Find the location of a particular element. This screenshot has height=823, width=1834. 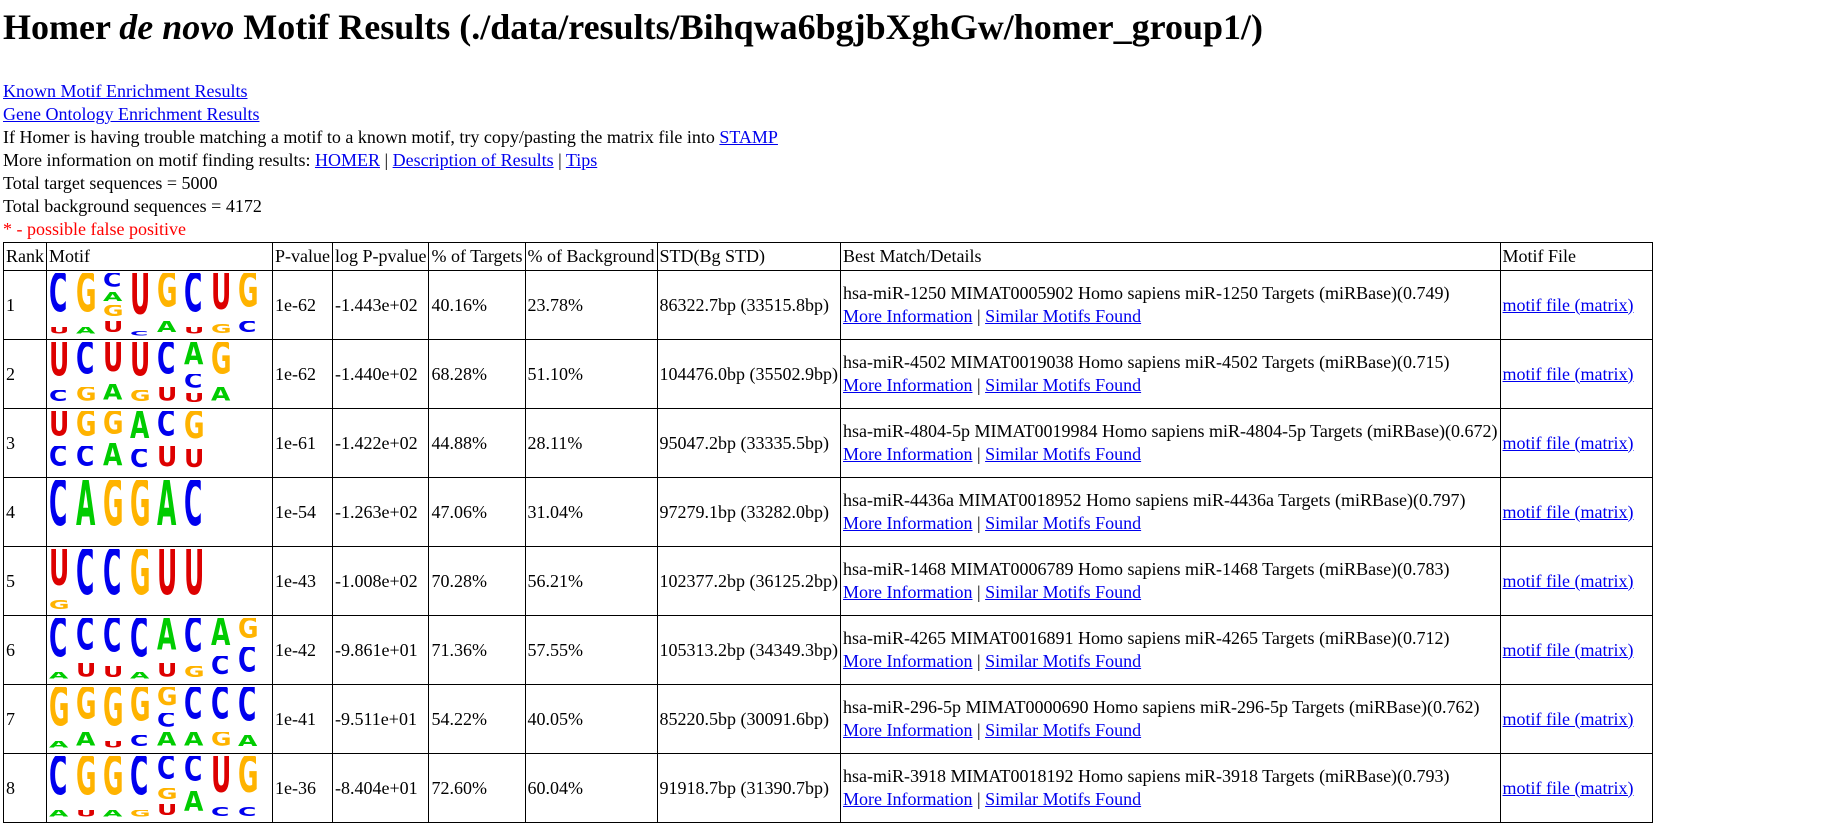

homer-link: HOMER is located at coordinates (347, 160).